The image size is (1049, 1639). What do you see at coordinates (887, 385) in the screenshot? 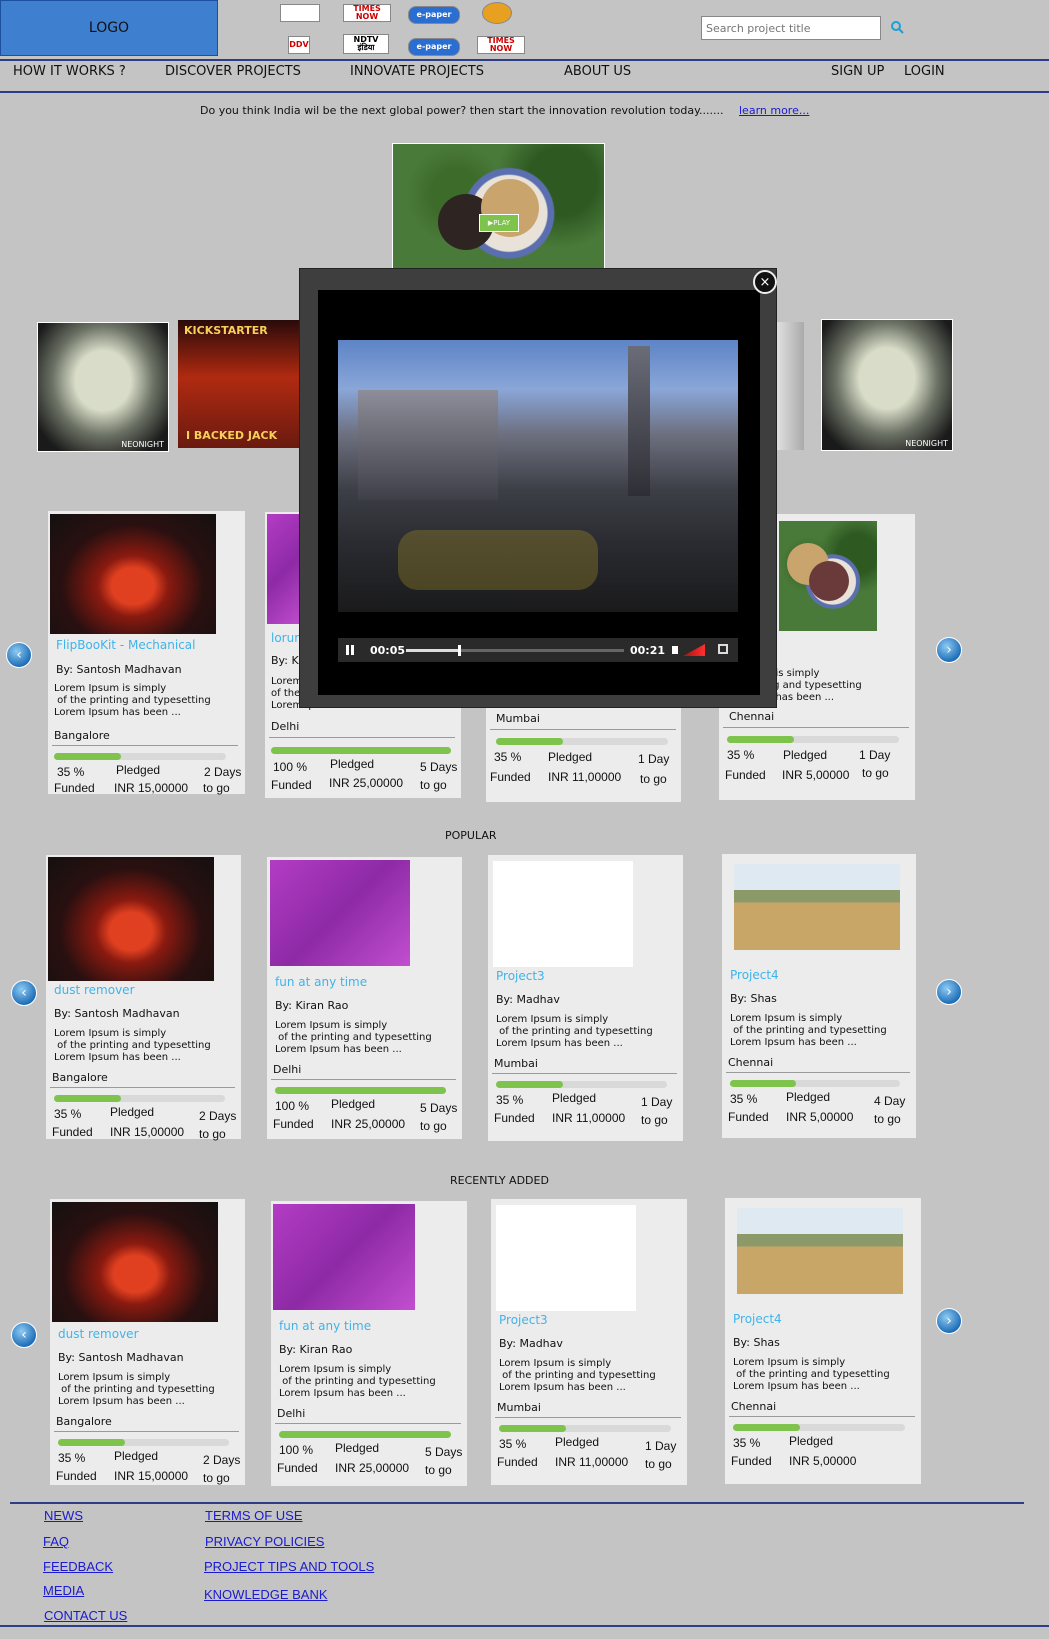
I see `carousel-thumb-4: NEONIGHT` at bounding box center [887, 385].